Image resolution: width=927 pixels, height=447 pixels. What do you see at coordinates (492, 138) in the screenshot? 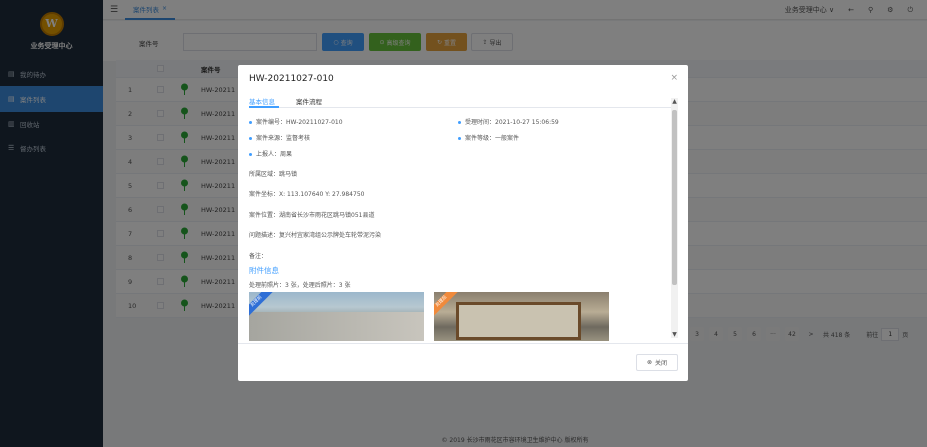
I see `info-level-text: 案件等级：一般案件` at bounding box center [492, 138].